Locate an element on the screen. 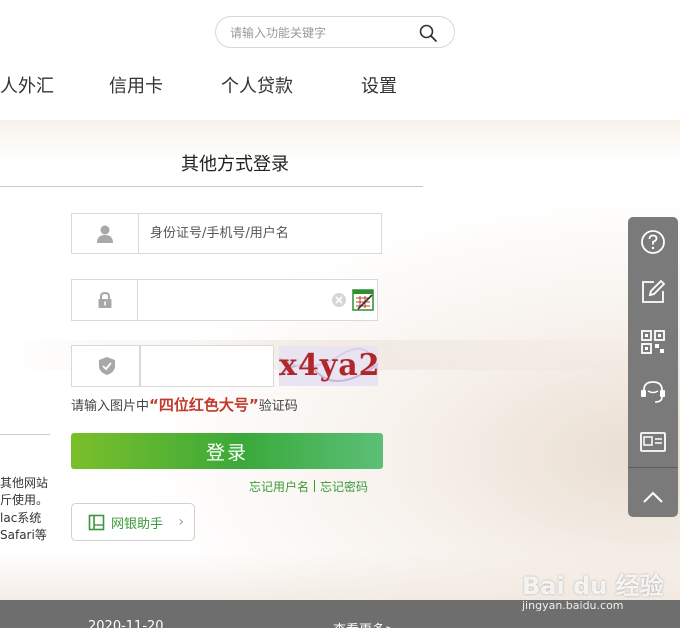 The image size is (680, 628). captcha-field is located at coordinates (207, 366).